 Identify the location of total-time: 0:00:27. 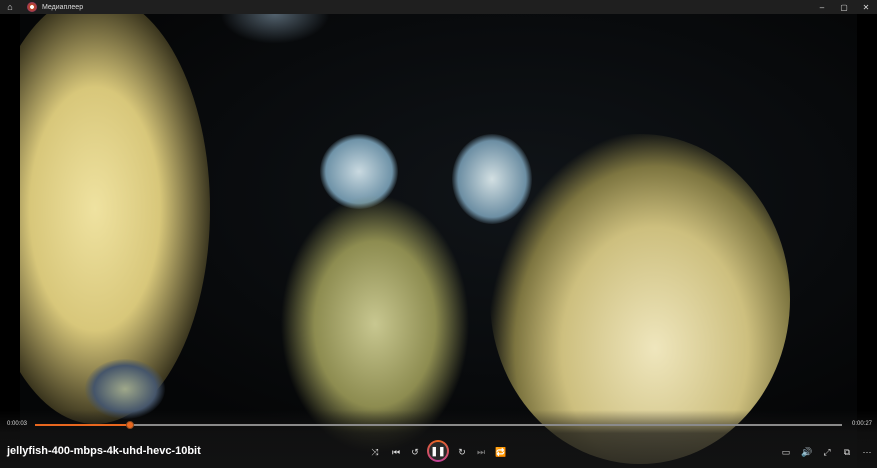
(862, 424).